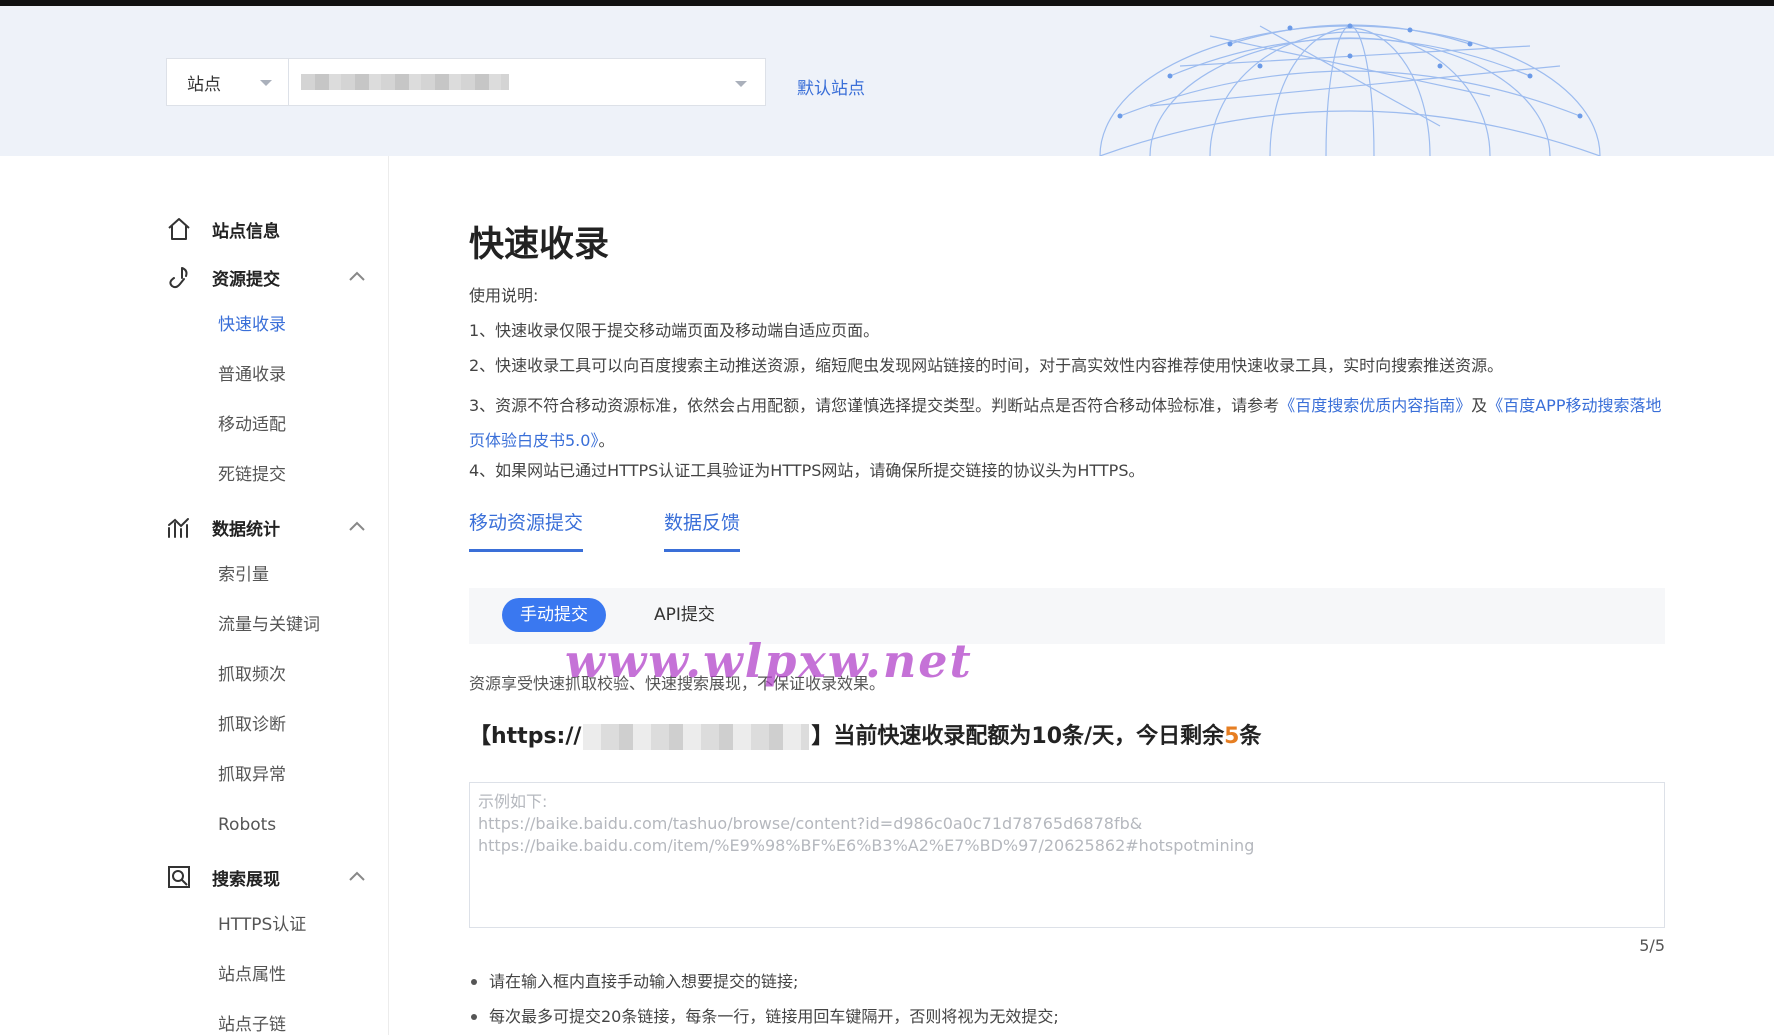 This screenshot has height=1035, width=1774. I want to click on stats-chart-icon, so click(178, 528).